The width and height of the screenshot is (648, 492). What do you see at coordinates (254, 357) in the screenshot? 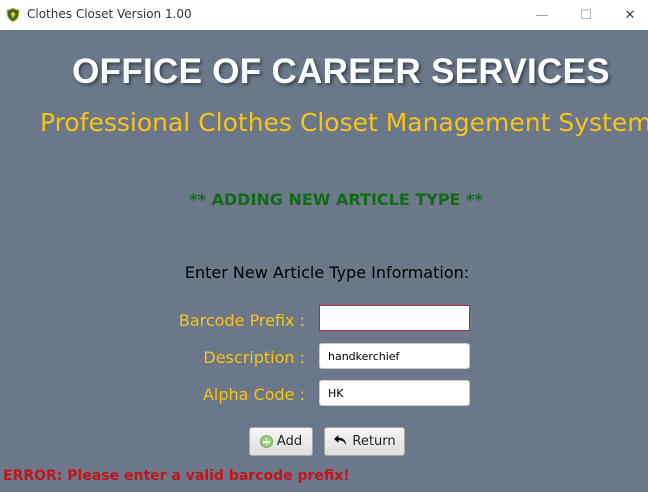
I see `description-label: Description :` at bounding box center [254, 357].